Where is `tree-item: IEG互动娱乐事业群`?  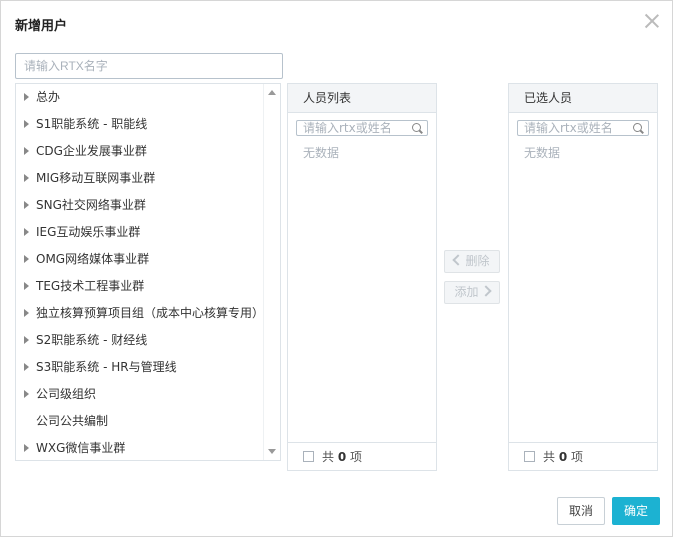
tree-item: IEG互动娱乐事业群 is located at coordinates (140, 232).